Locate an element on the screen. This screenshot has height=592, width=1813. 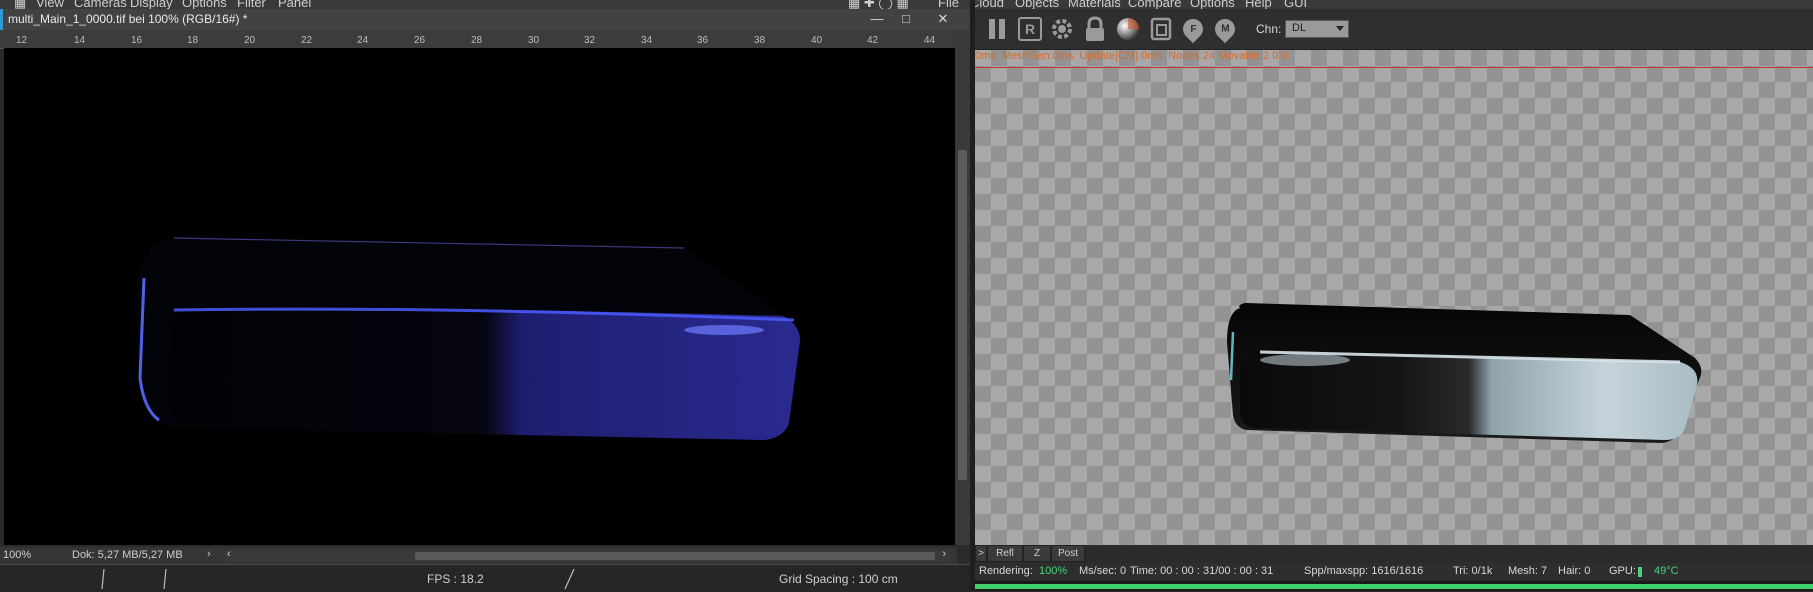
app-icon: ▦ is located at coordinates (20, 4).